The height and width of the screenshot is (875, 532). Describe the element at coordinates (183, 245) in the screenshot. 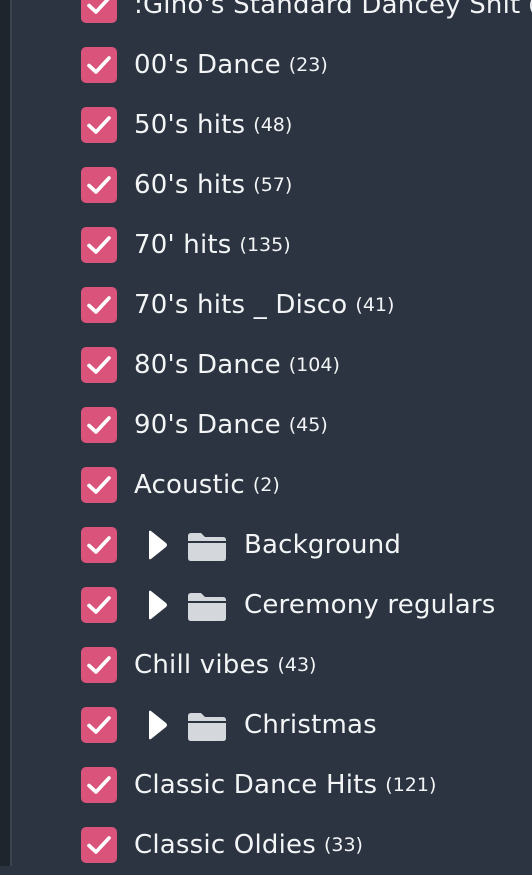

I see `playlist-name: 70' hits` at that location.